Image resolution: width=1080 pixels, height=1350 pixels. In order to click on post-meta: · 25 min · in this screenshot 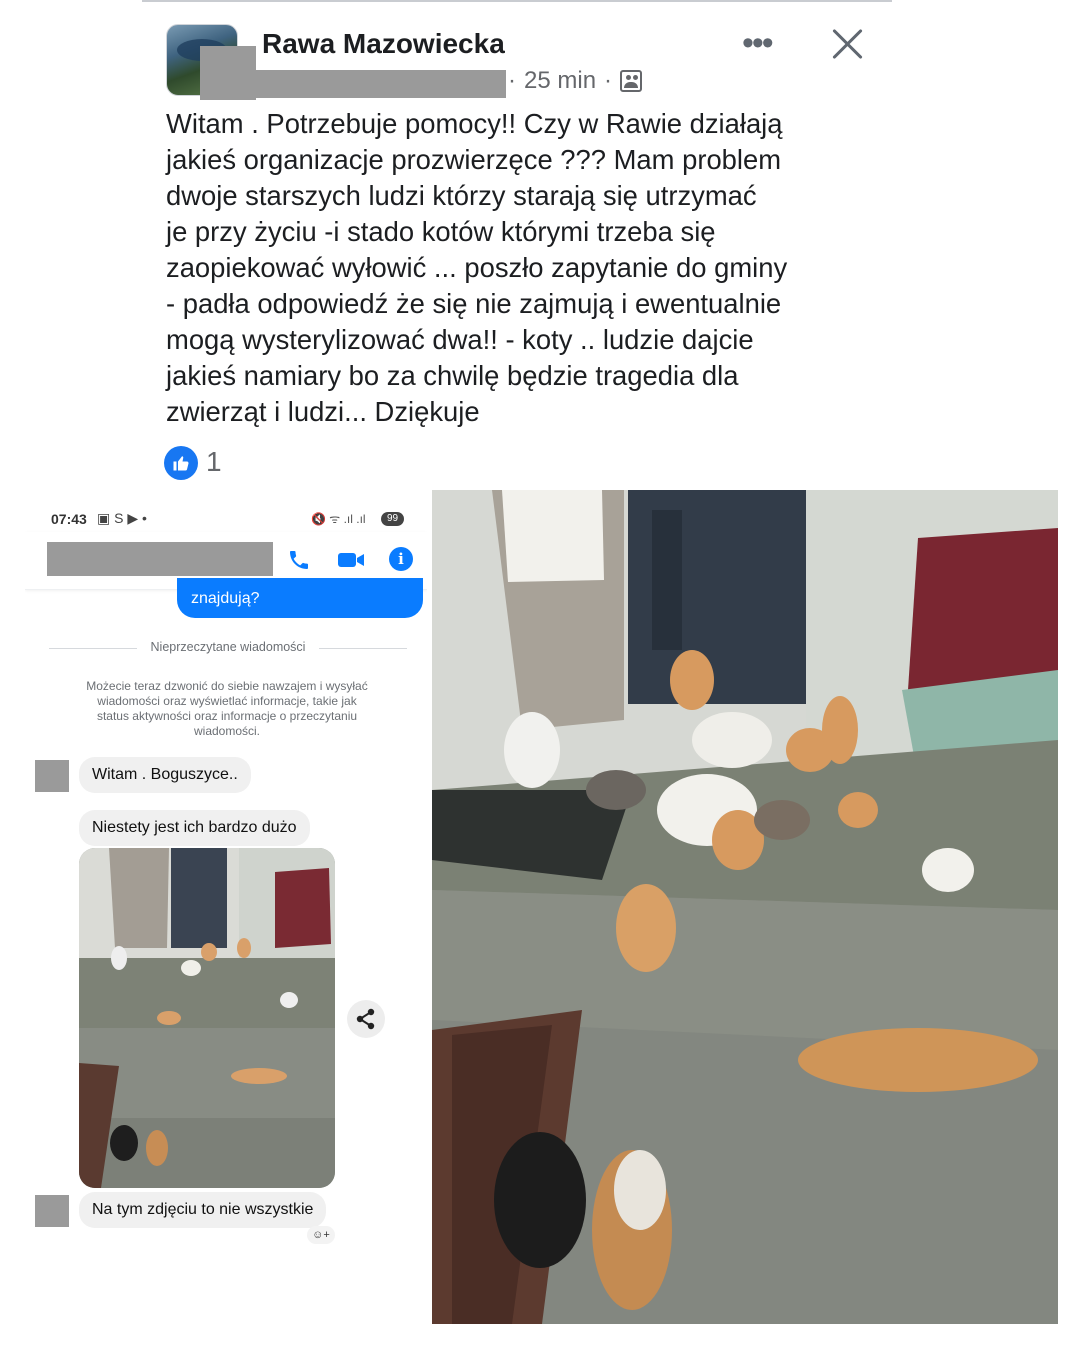, I will do `click(575, 81)`.